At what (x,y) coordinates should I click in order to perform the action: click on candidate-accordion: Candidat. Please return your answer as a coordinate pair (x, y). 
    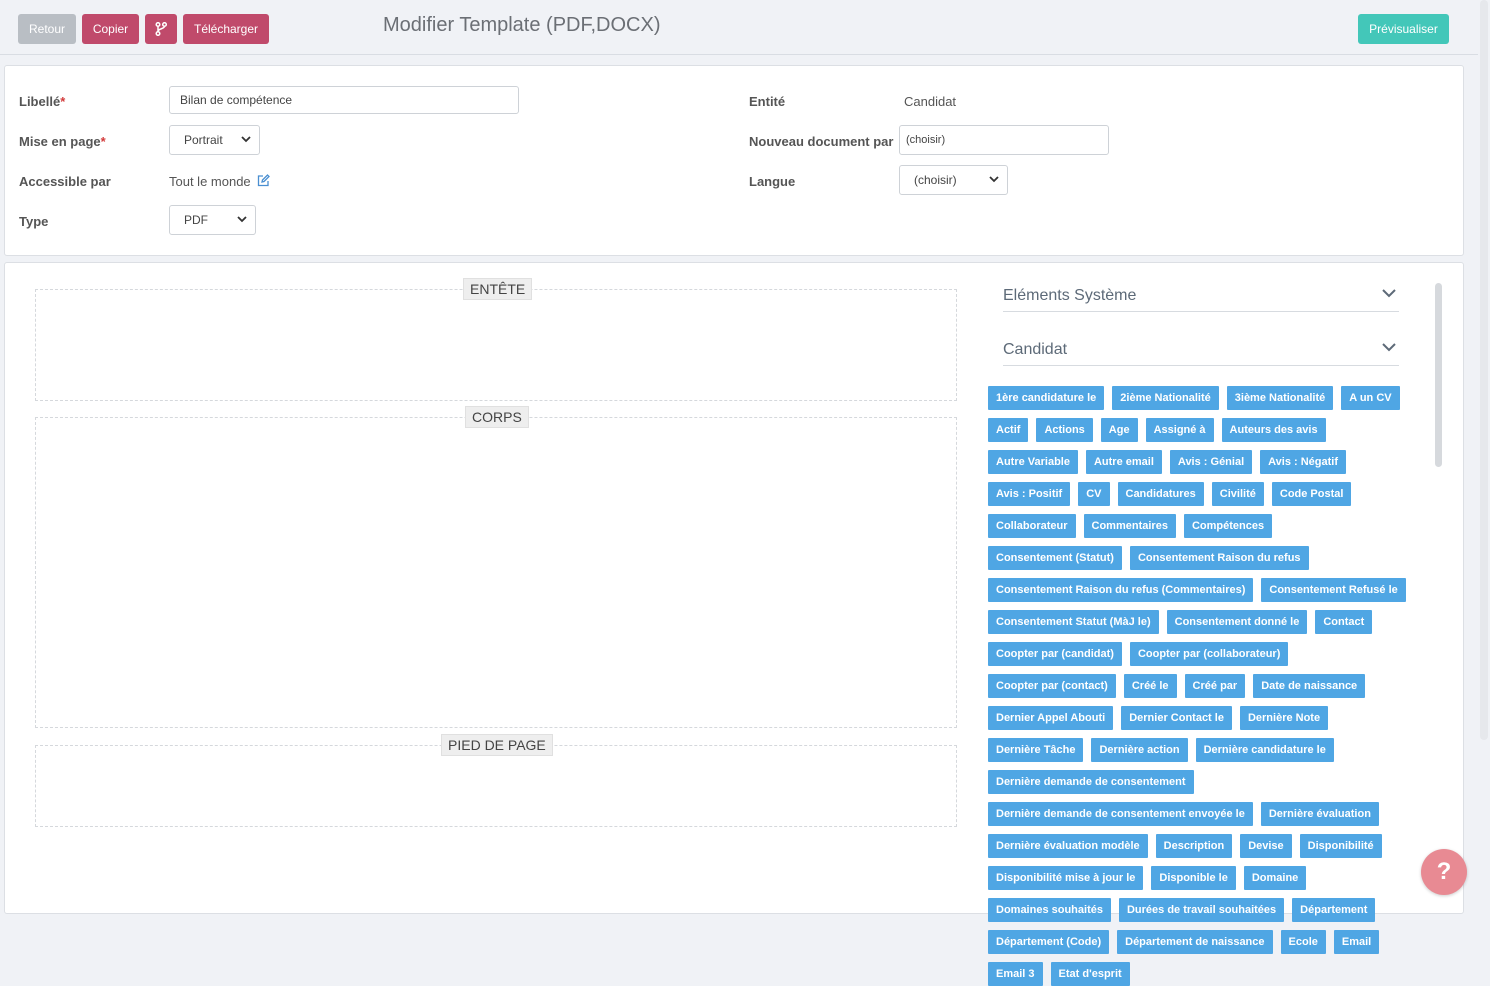
    Looking at the image, I should click on (1201, 351).